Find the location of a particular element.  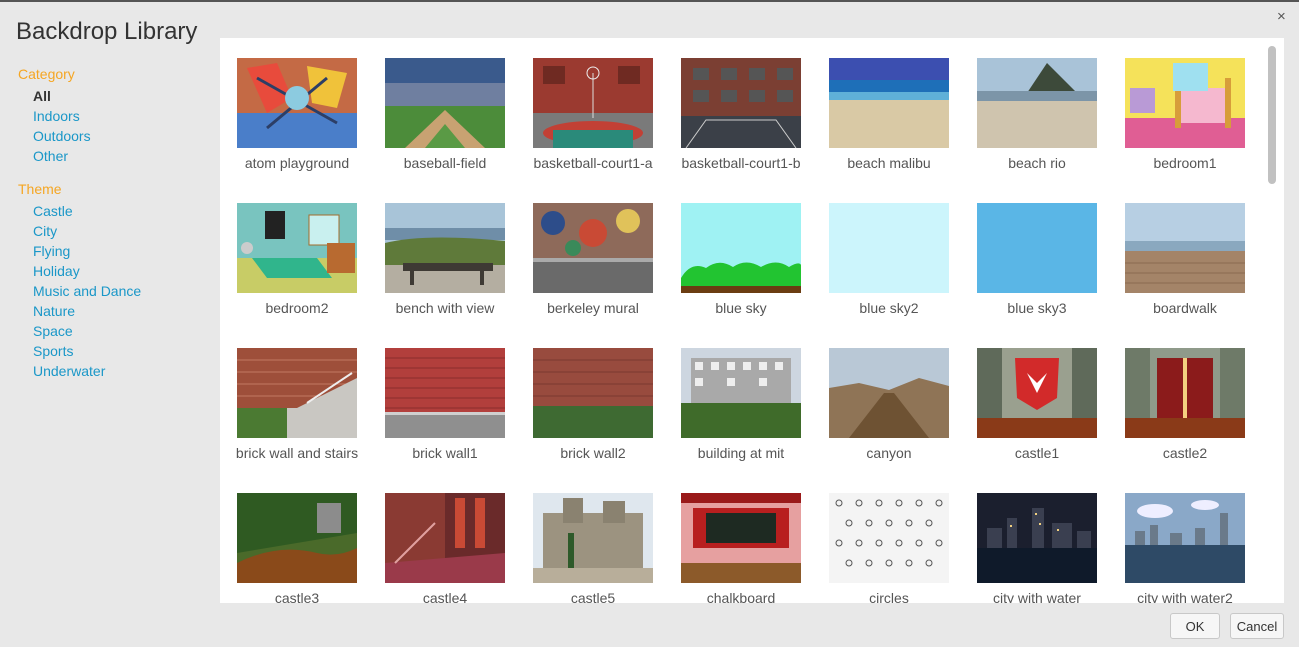

backdrop-item: bench with view is located at coordinates (442, 249).